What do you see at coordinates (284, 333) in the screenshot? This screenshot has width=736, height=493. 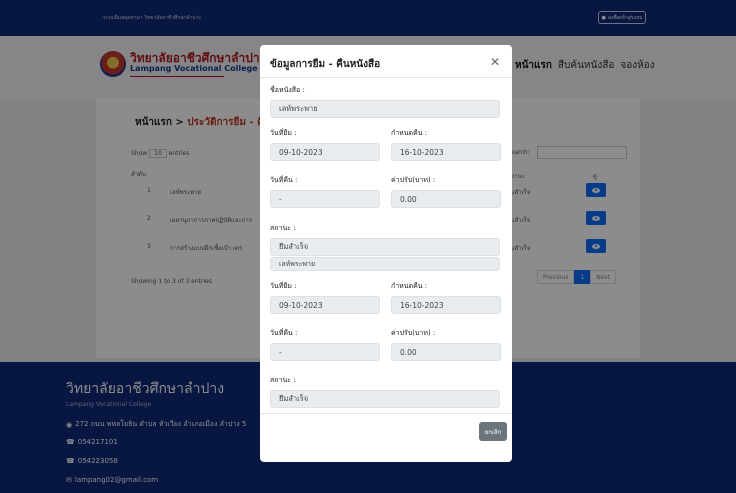 I see `return-date-label-2: วันที่คืน :` at bounding box center [284, 333].